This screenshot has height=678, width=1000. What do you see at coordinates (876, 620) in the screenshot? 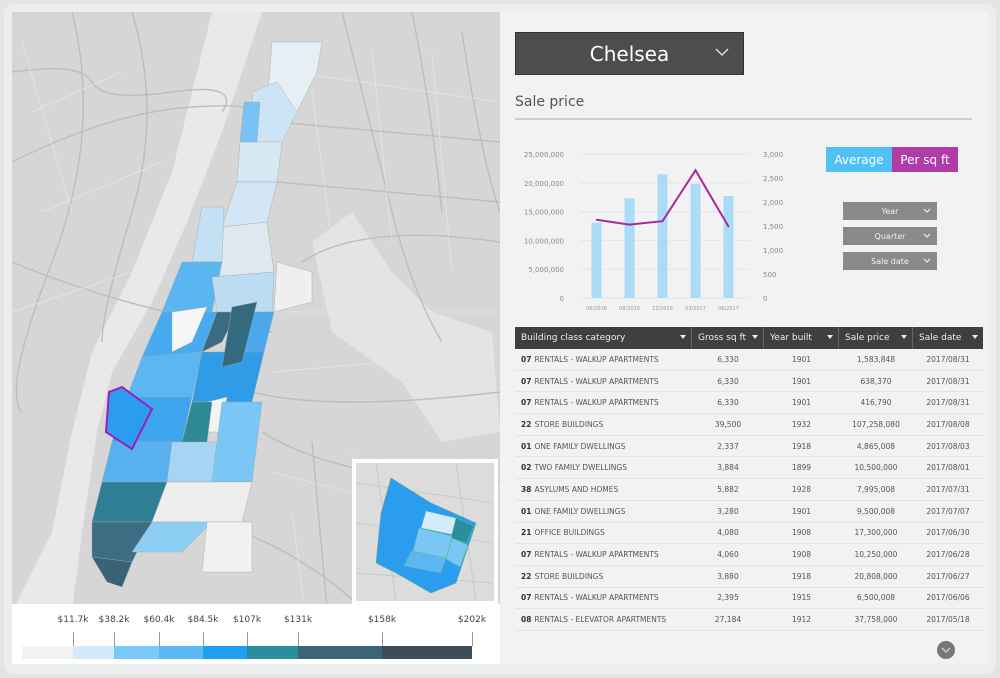
I see `cell-price: 37,758,000` at bounding box center [876, 620].